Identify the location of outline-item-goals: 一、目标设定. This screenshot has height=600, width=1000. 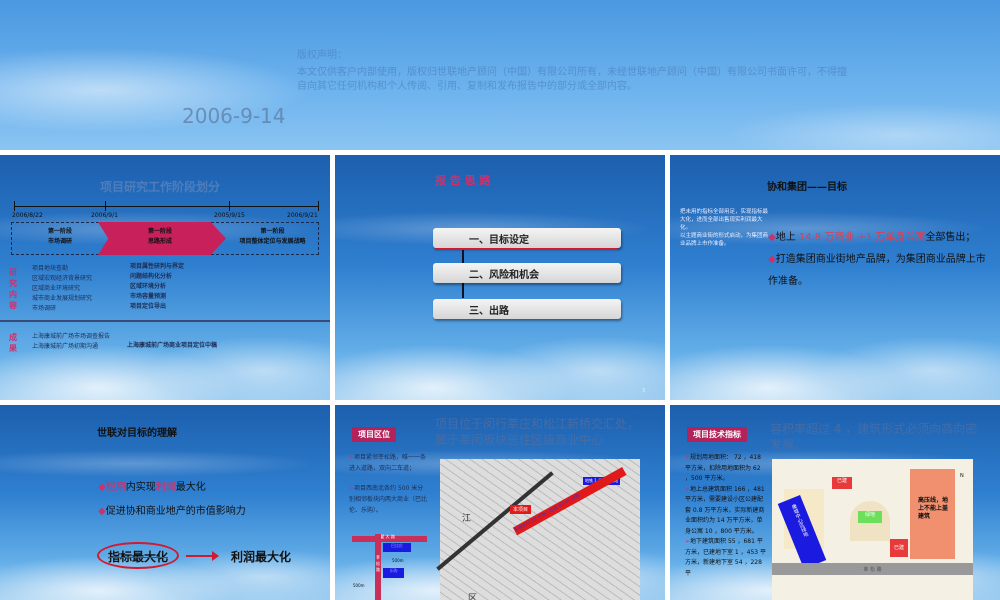
(527, 238).